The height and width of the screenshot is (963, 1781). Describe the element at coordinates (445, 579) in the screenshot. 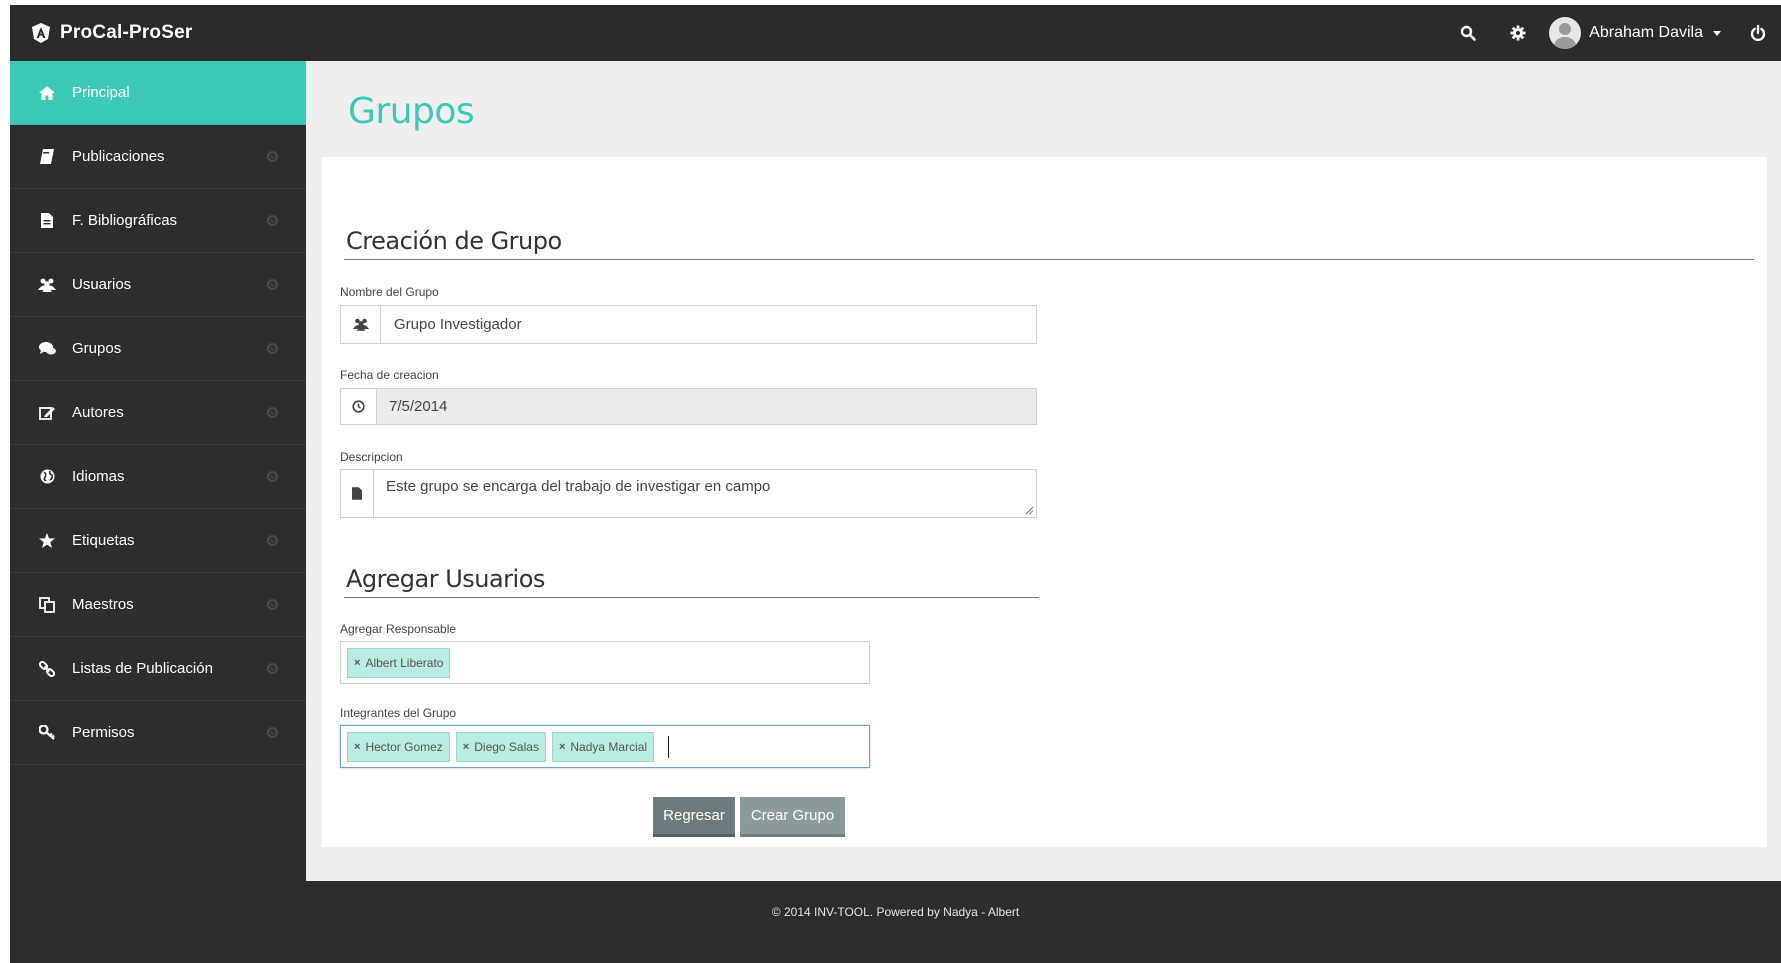

I see `section-title-users: Agregar Usuarios` at that location.